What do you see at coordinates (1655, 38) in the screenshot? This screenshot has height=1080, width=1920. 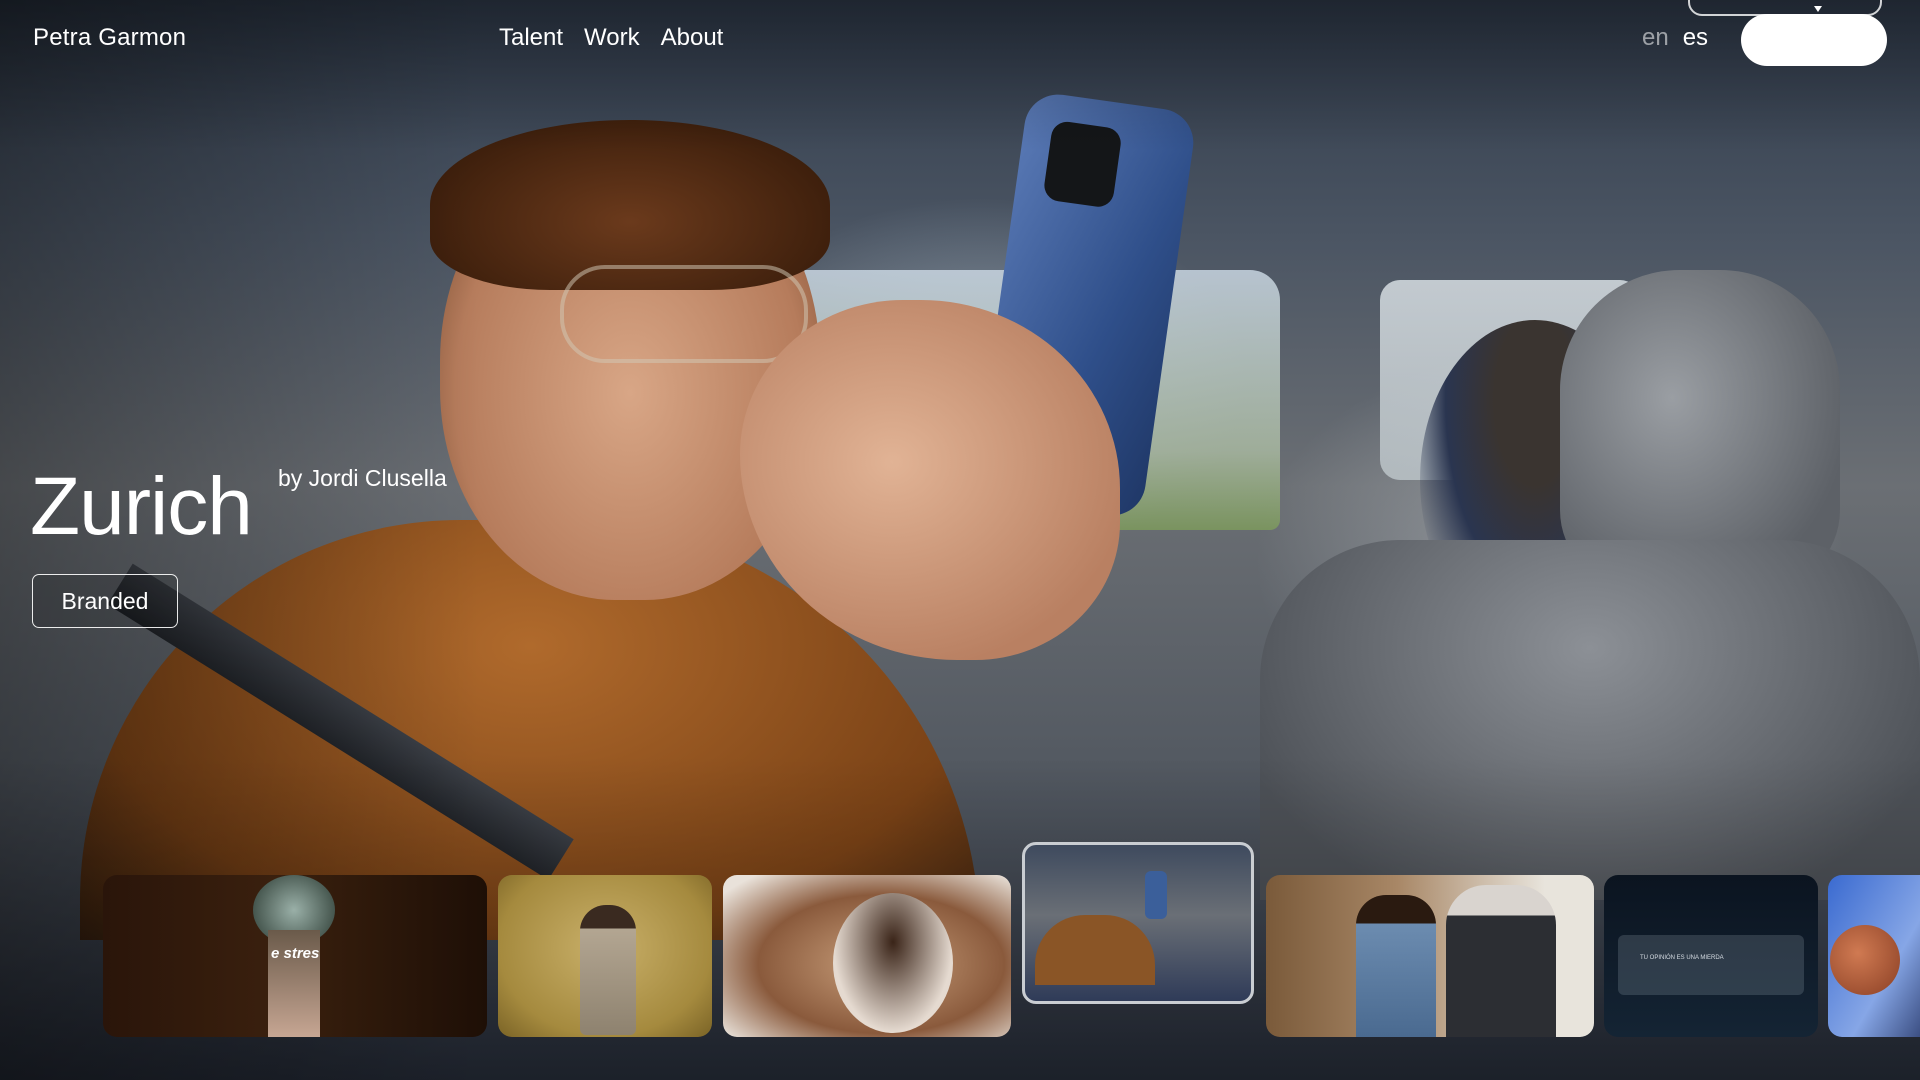 I see `lang-en: en` at bounding box center [1655, 38].